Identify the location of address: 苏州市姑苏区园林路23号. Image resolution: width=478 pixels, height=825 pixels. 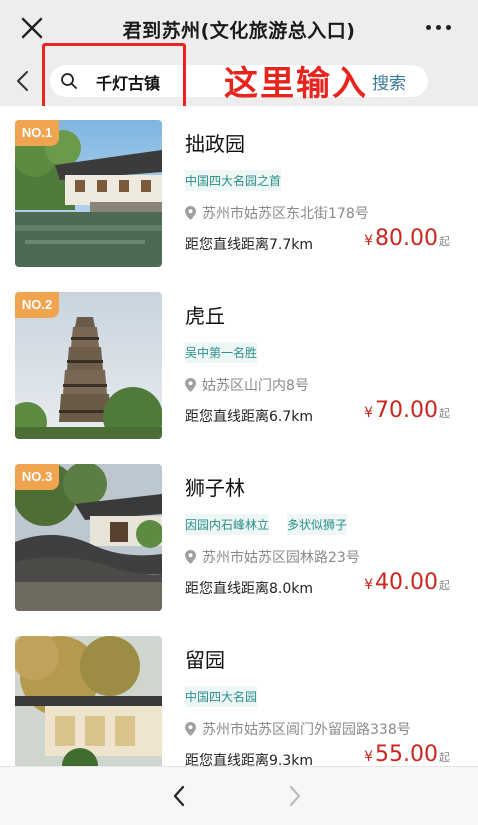
(272, 557).